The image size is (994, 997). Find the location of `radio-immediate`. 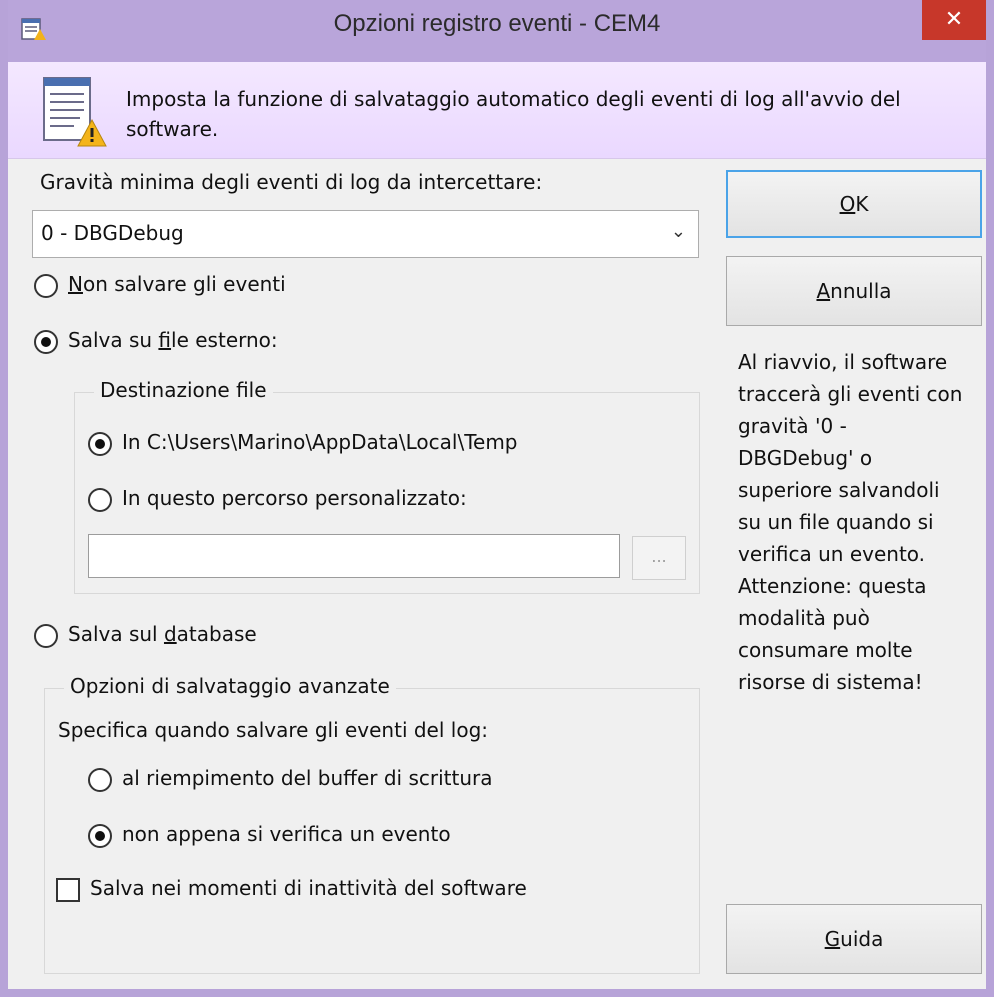

radio-immediate is located at coordinates (100, 836).